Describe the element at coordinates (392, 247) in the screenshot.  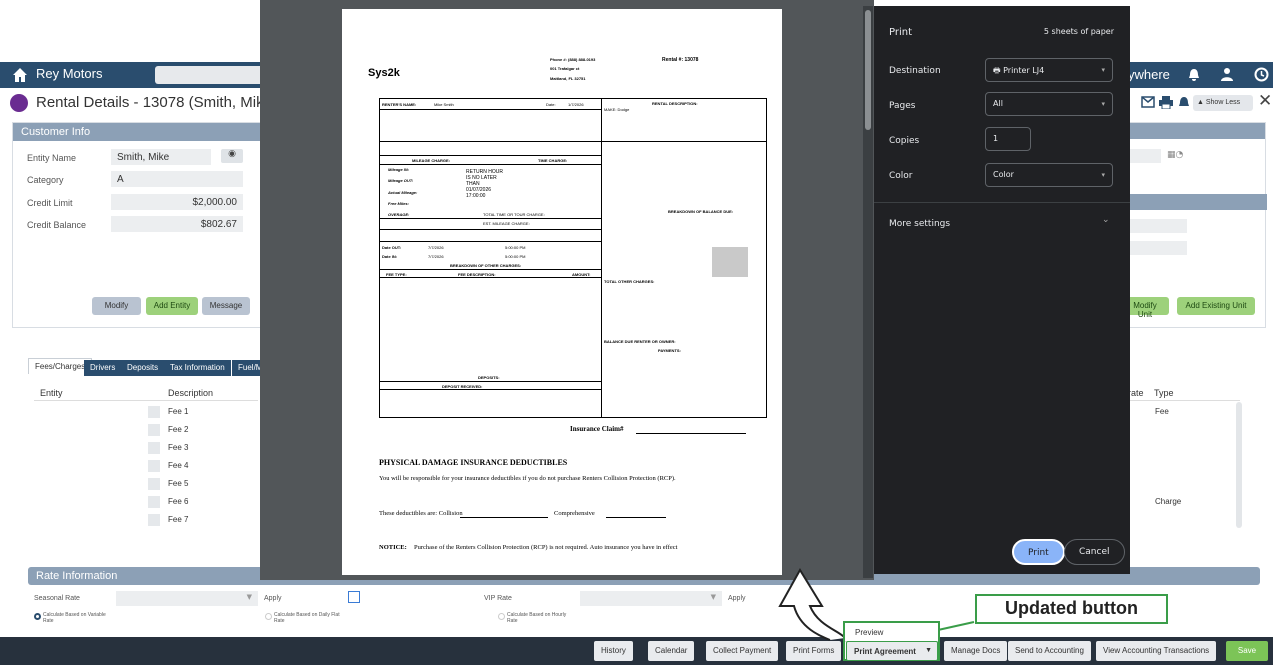
I see `doc-date-out-label: Date OUT:` at that location.